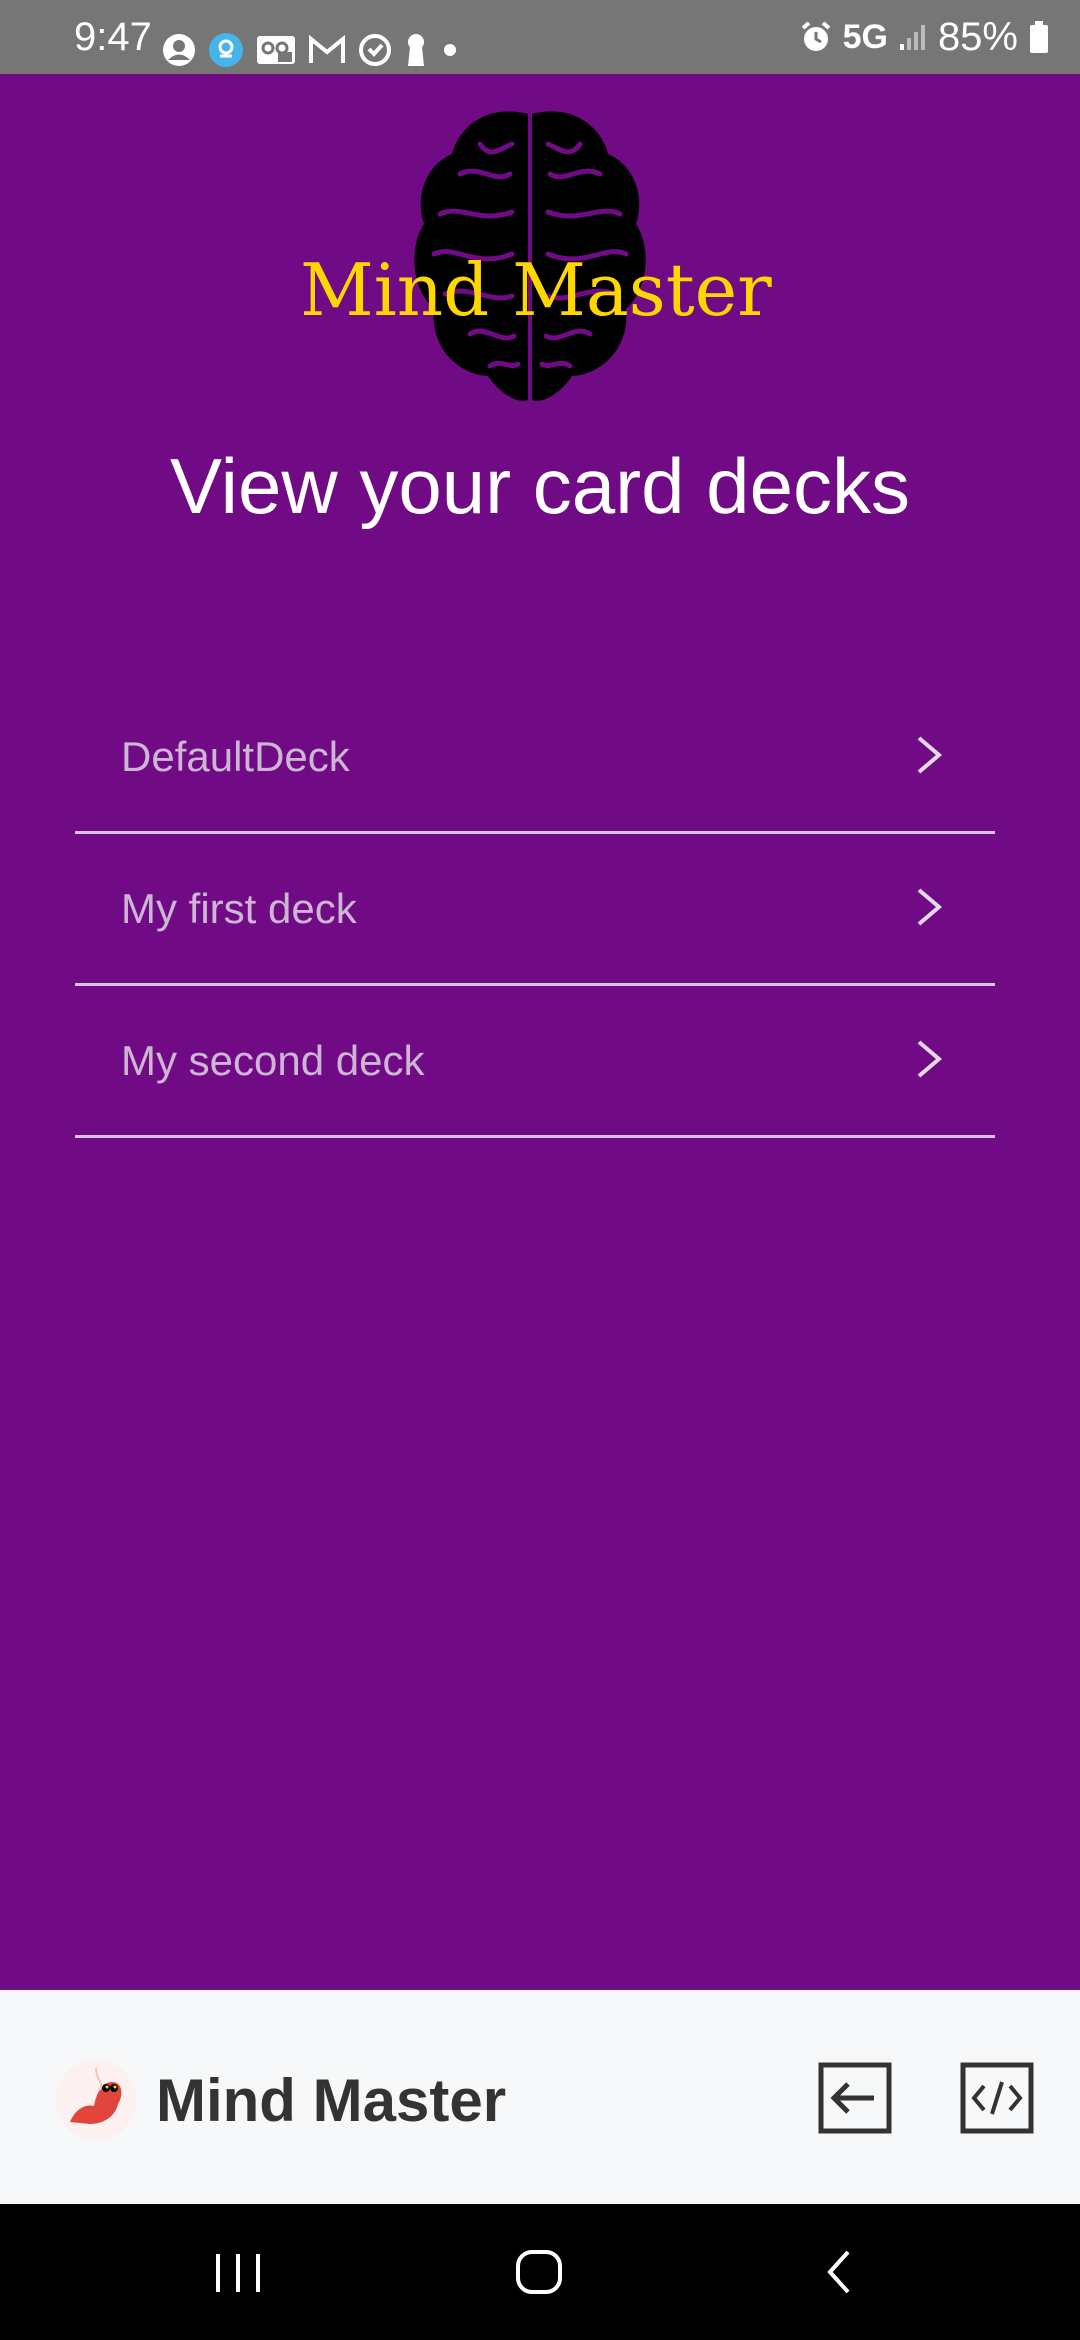  I want to click on status-time: 9:47, so click(113, 37).